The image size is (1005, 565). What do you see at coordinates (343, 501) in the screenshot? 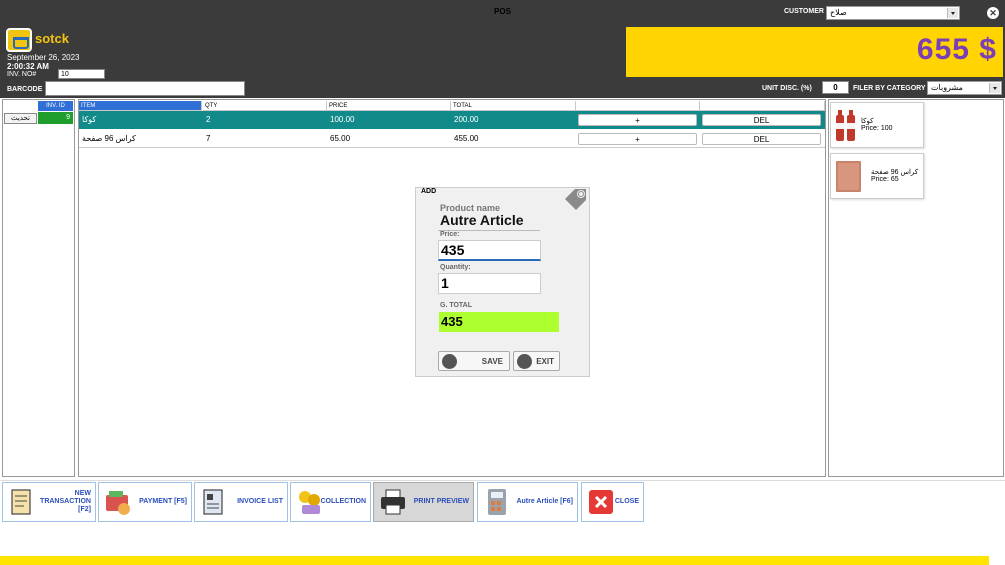
I see `collection-label: COLLECTION` at bounding box center [343, 501].